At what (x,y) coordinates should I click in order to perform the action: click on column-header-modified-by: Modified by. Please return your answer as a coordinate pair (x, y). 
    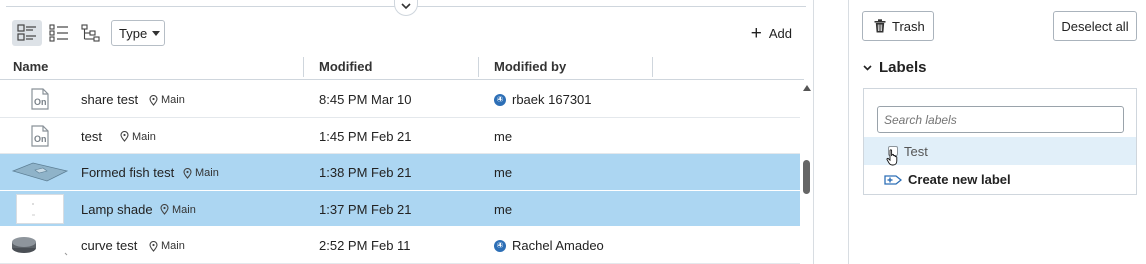
    Looking at the image, I should click on (530, 66).